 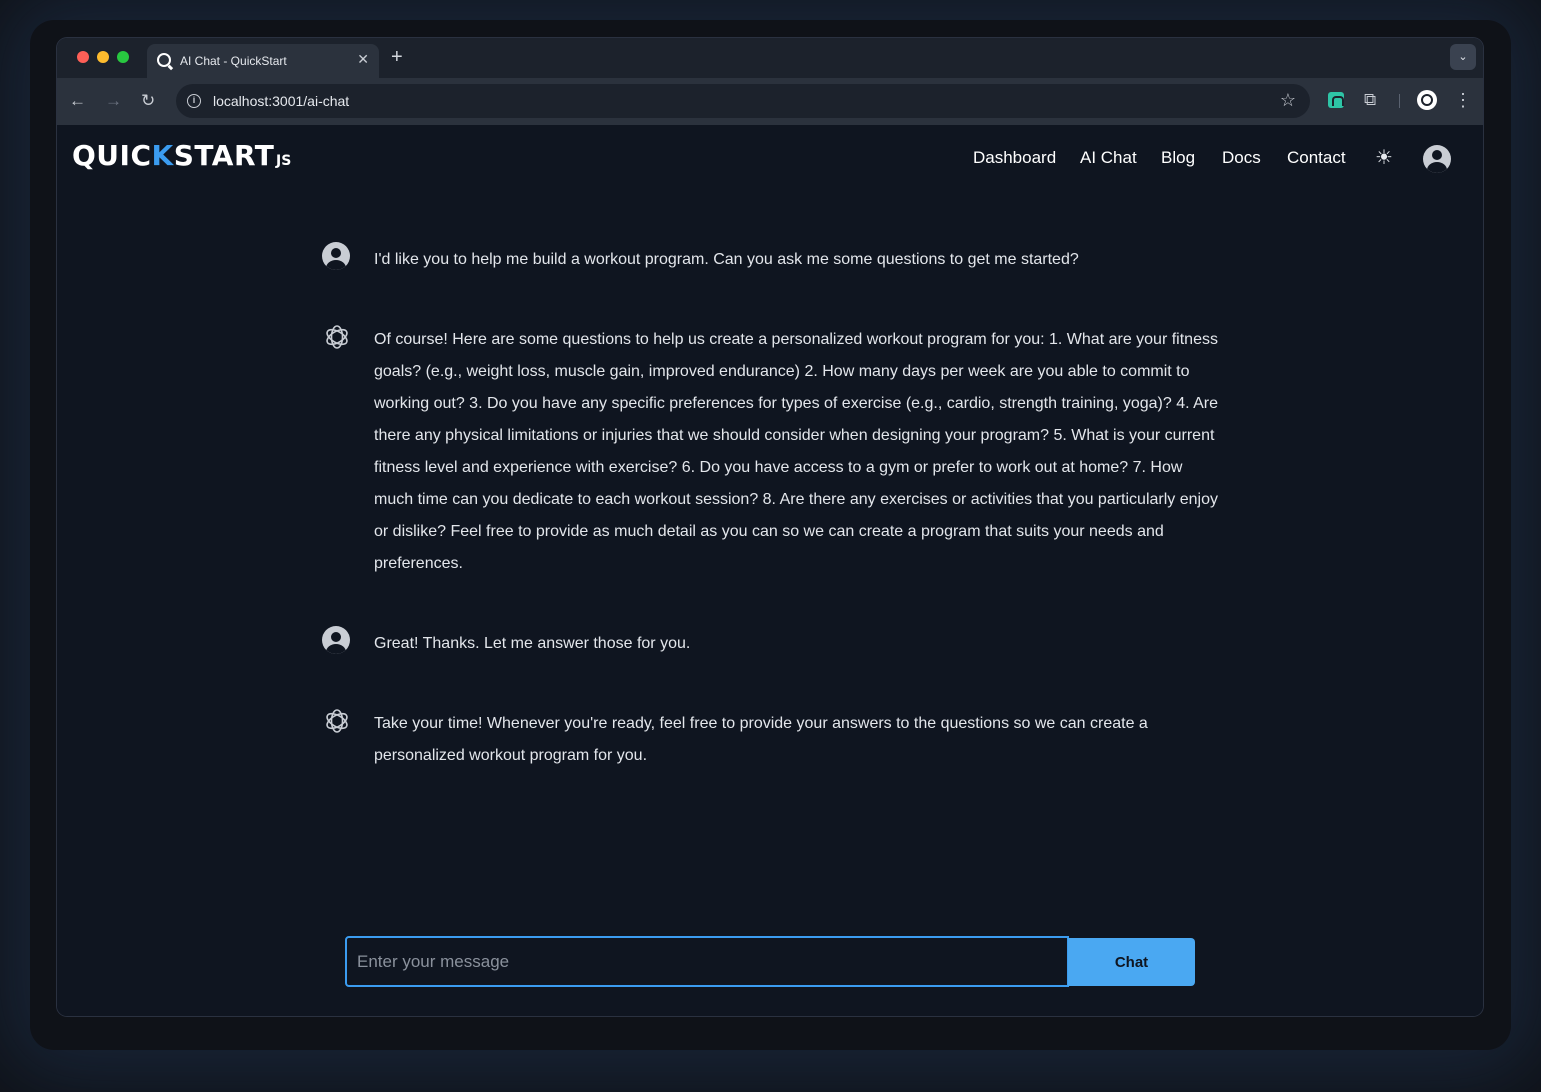 What do you see at coordinates (173, 155) in the screenshot?
I see `quickstart-logo: QUICKSTART` at bounding box center [173, 155].